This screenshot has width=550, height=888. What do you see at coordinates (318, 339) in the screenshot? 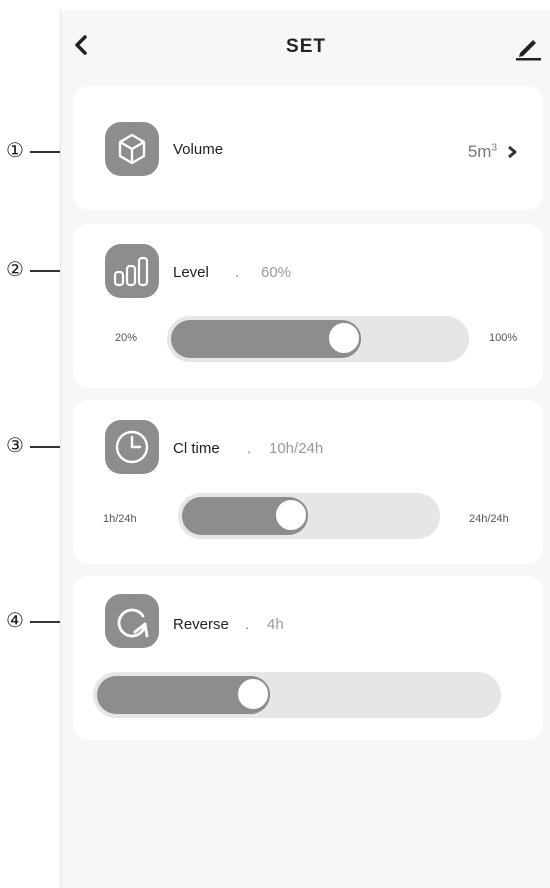
I see `level-slider` at bounding box center [318, 339].